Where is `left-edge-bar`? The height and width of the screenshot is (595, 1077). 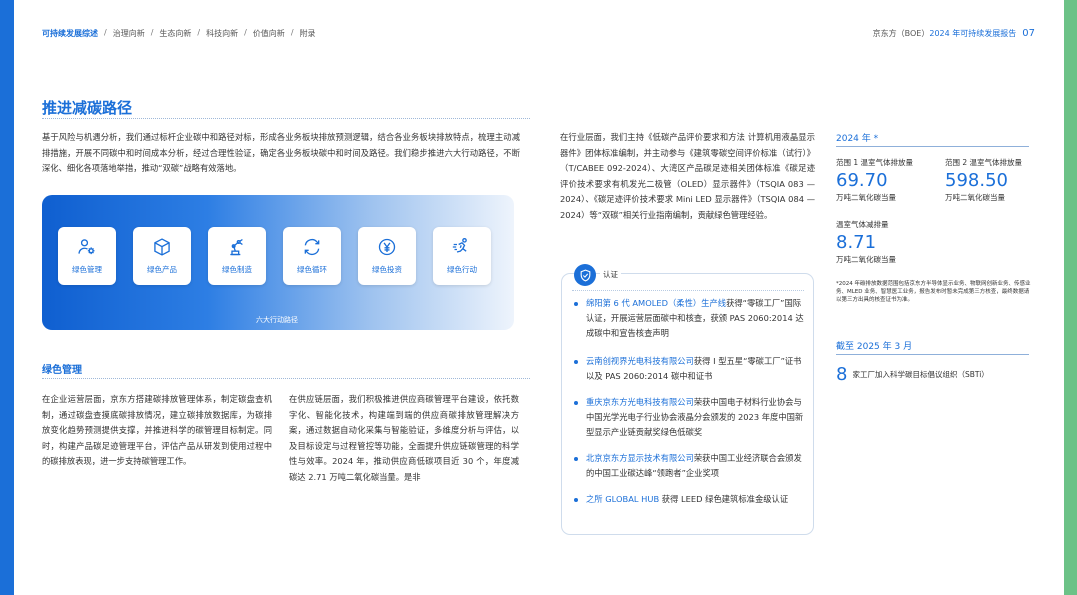 left-edge-bar is located at coordinates (7, 297).